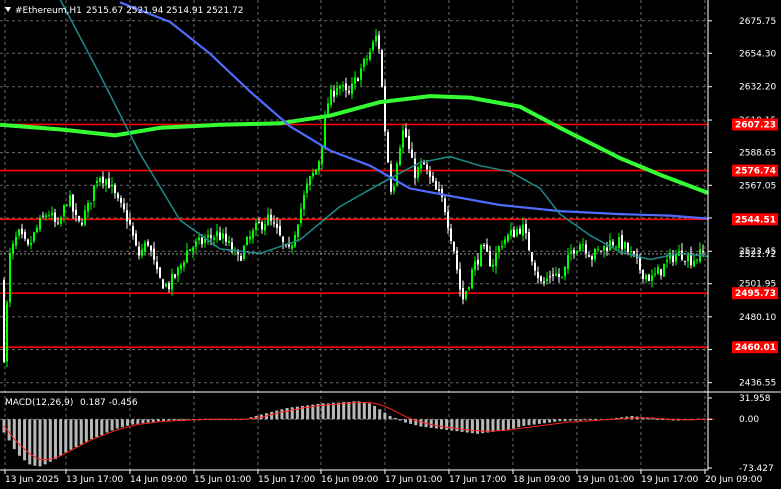 The width and height of the screenshot is (781, 489). Describe the element at coordinates (757, 255) in the screenshot. I see `last-price-label: 2521.72` at that location.